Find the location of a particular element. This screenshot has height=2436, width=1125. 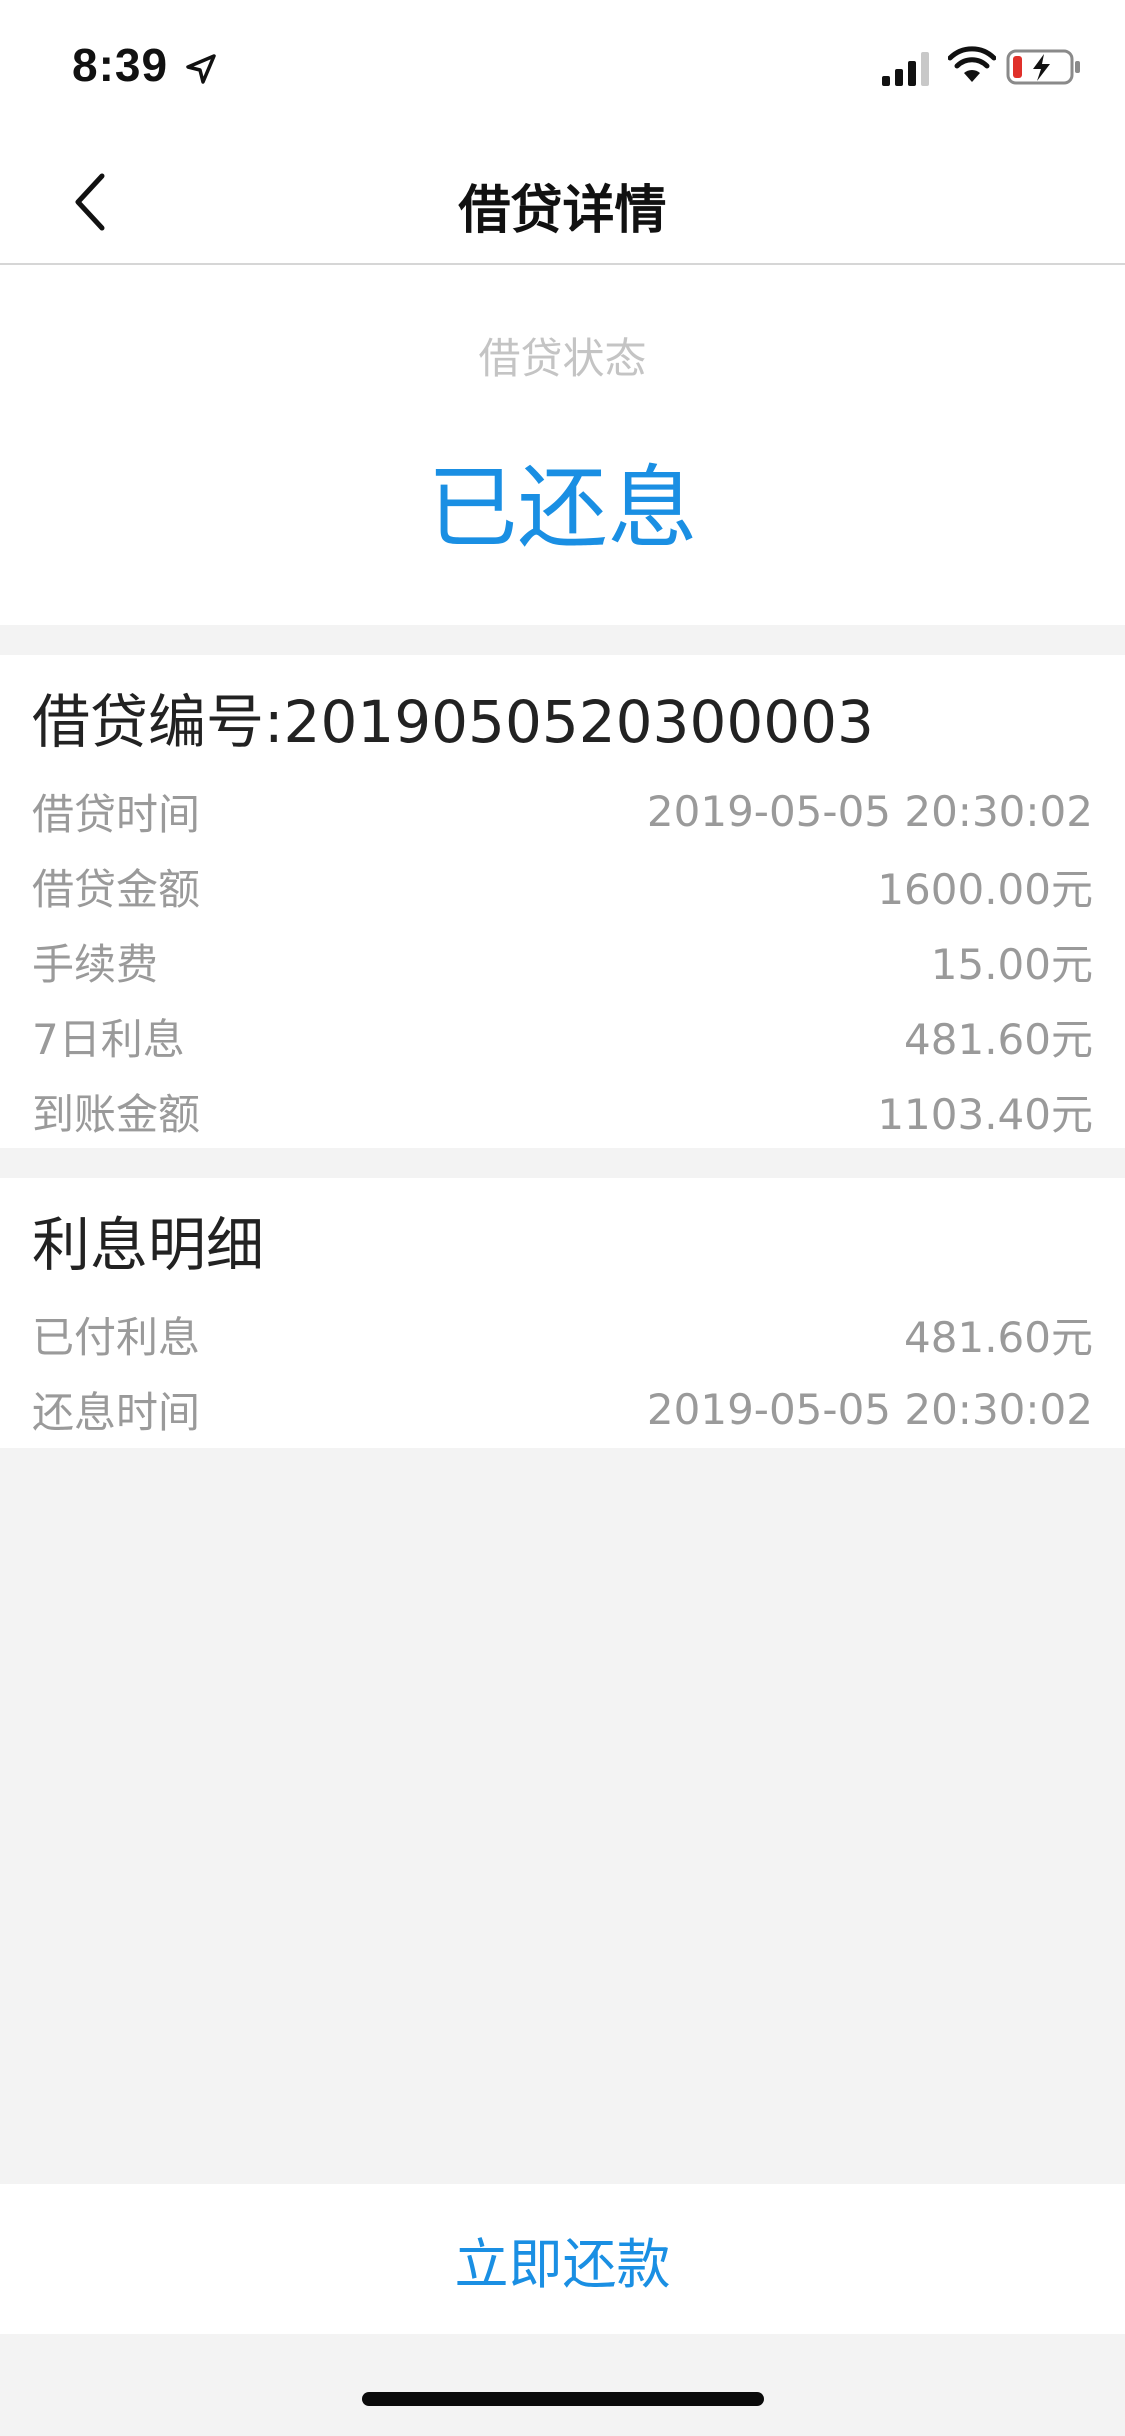

home-indicator is located at coordinates (563, 2399).